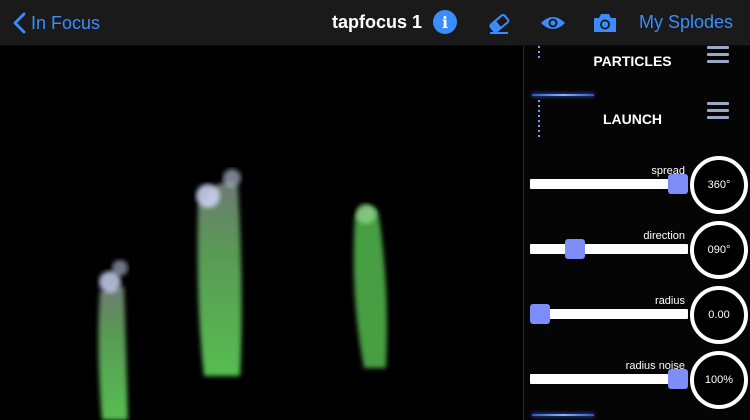 The width and height of the screenshot is (750, 420). What do you see at coordinates (609, 249) in the screenshot?
I see `direction-slider` at bounding box center [609, 249].